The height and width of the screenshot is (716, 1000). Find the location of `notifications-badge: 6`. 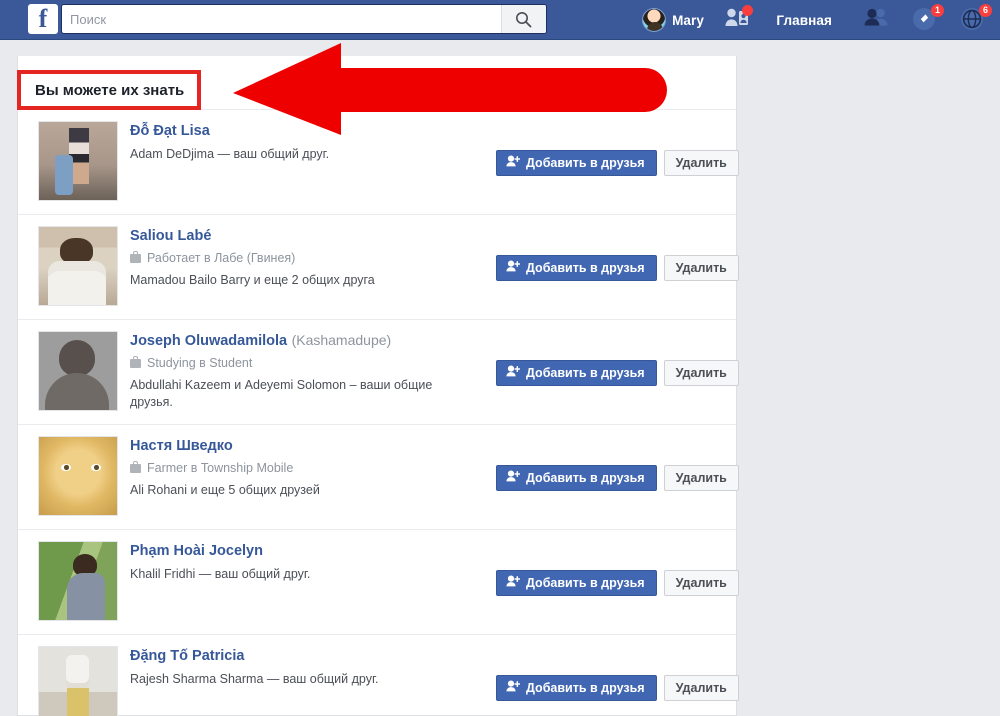

notifications-badge: 6 is located at coordinates (985, 10).